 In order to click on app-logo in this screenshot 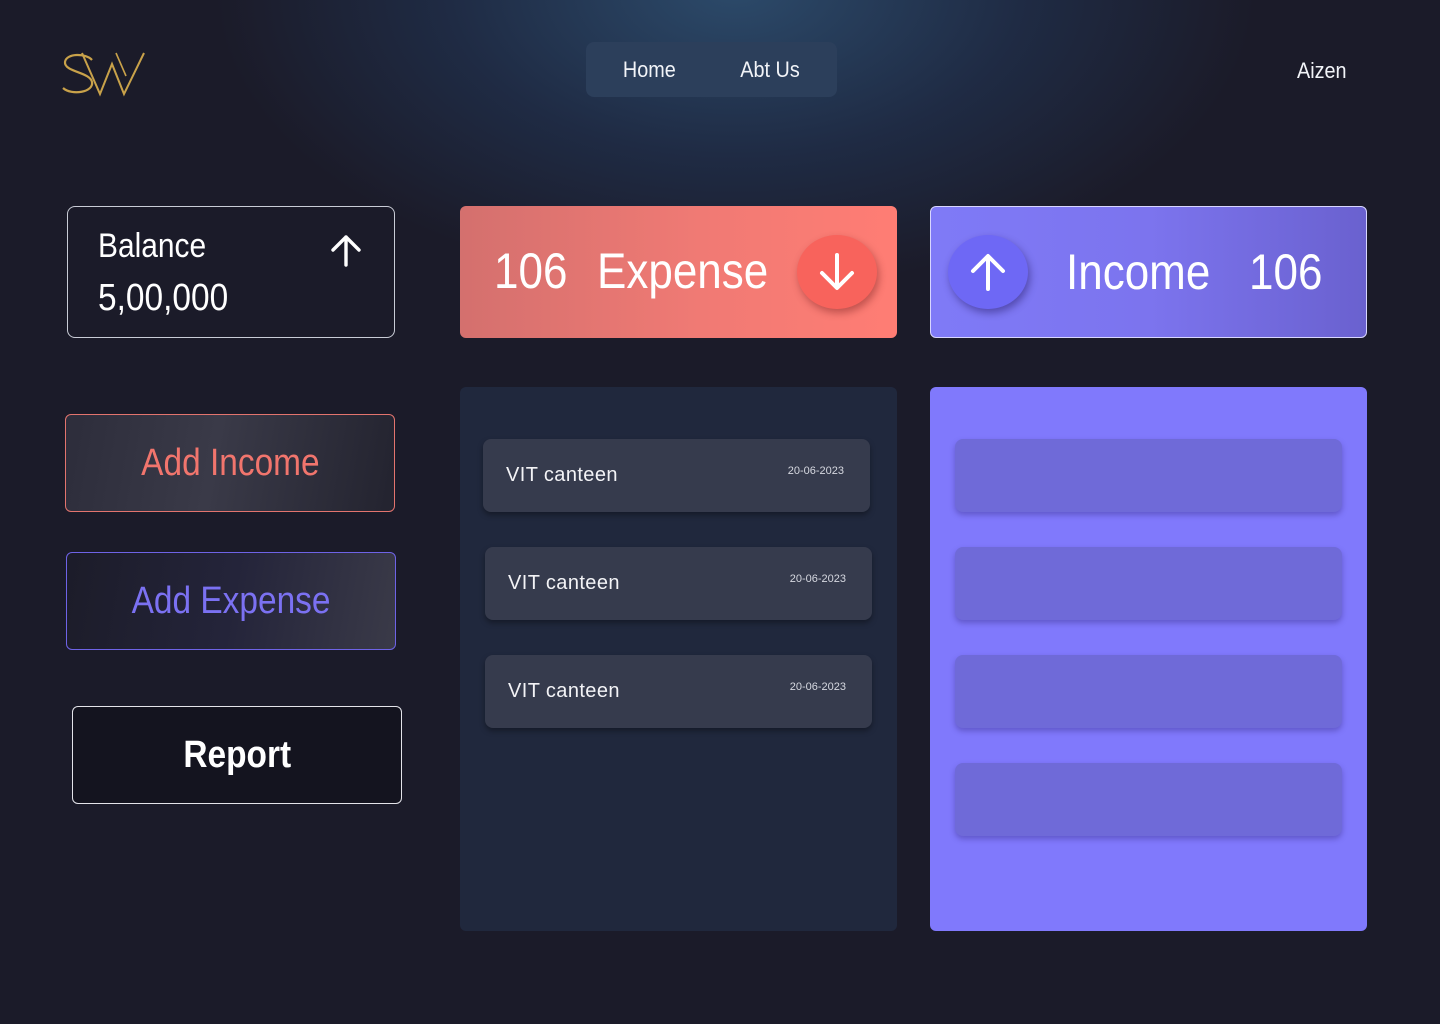, I will do `click(104, 74)`.